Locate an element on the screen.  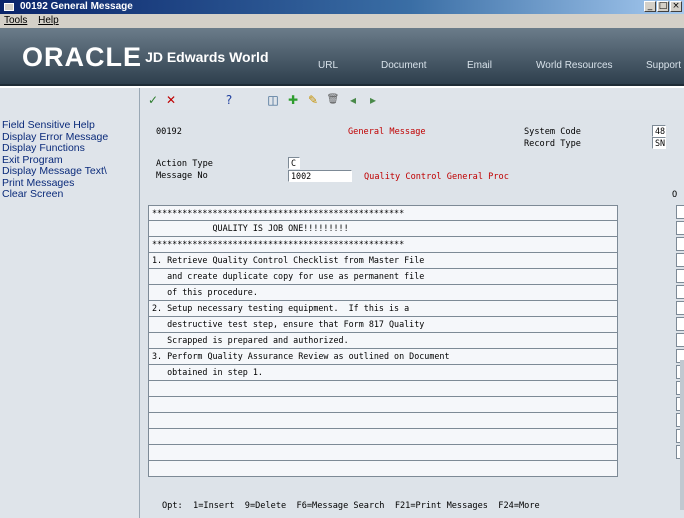
check-icon: ✓ is located at coordinates (153, 100).